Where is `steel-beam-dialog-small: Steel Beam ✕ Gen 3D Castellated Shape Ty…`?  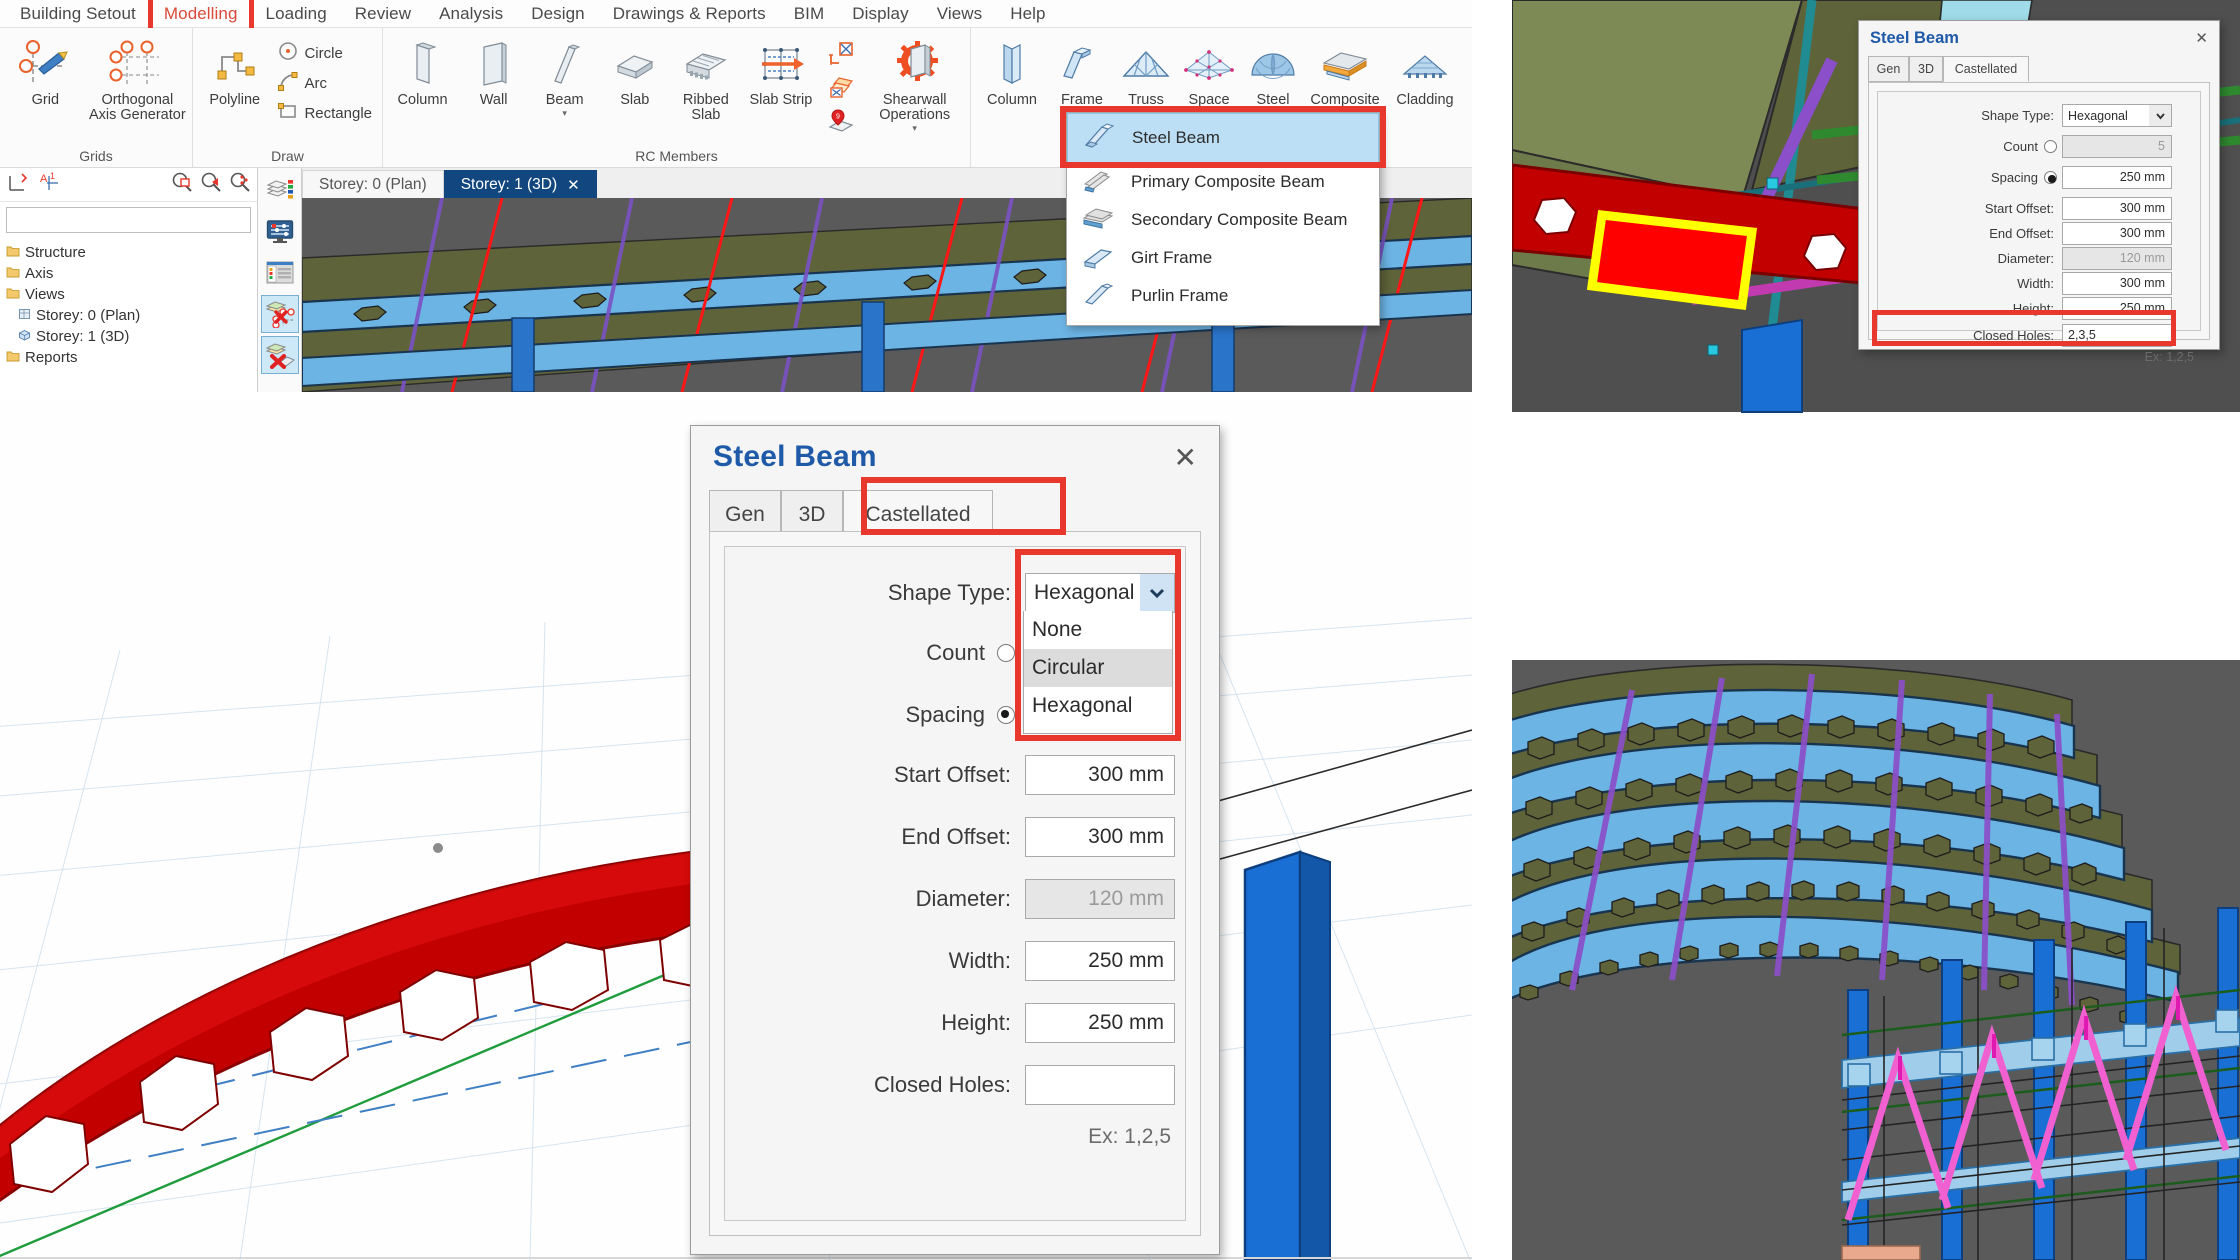
steel-beam-dialog-small: Steel Beam ✕ Gen 3D Castellated Shape Ty… is located at coordinates (2039, 192).